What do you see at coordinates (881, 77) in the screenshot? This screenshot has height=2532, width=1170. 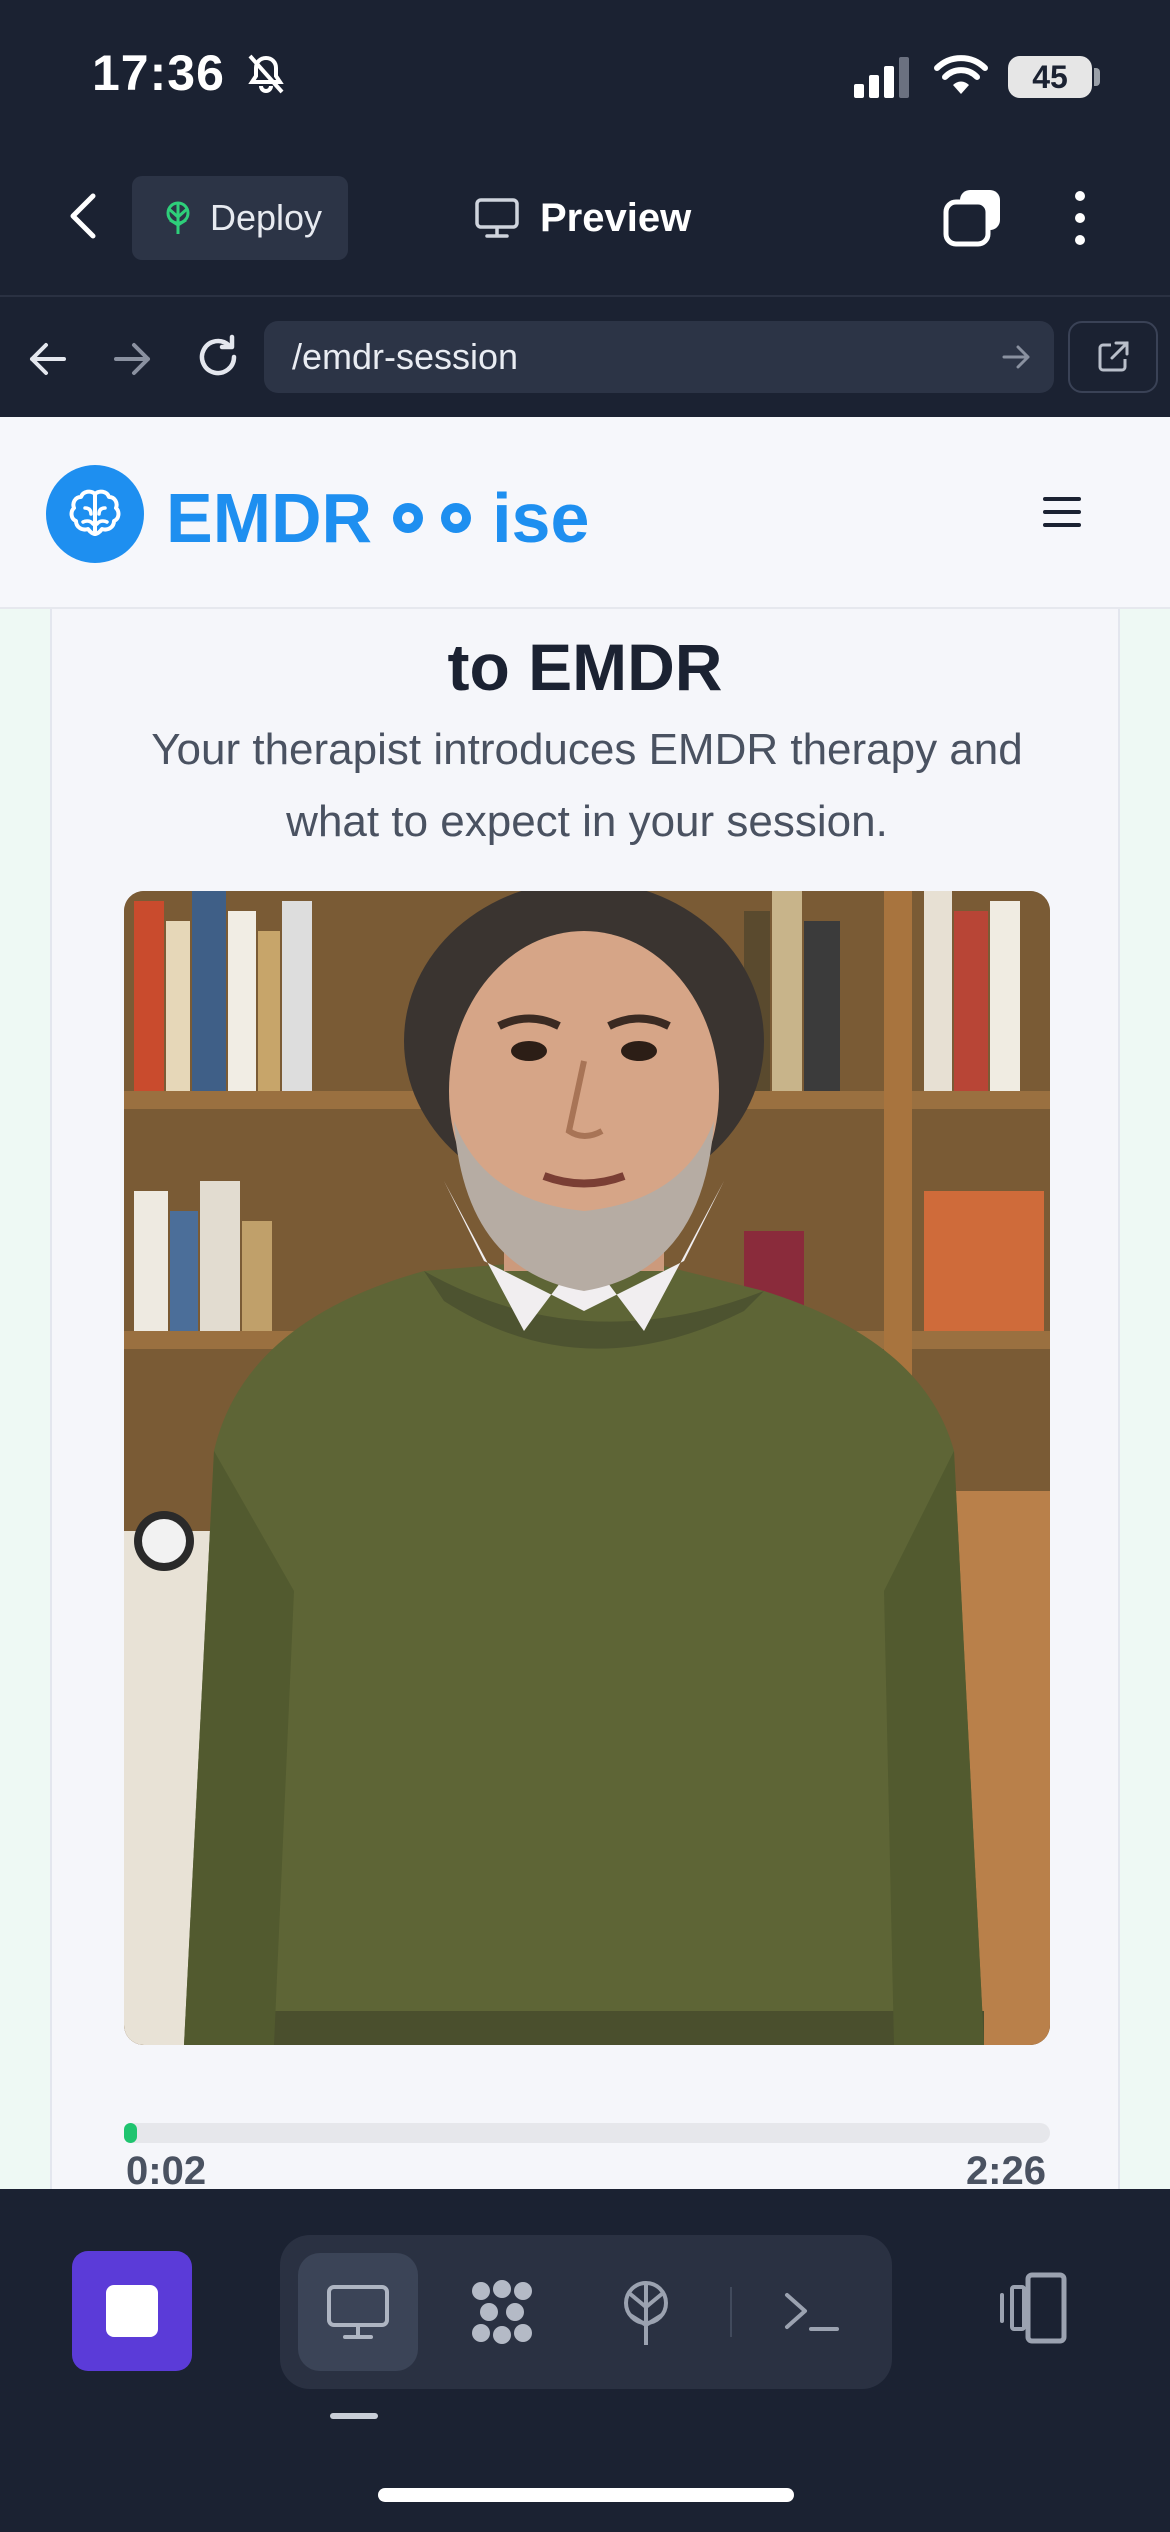 I see `signal-icon` at bounding box center [881, 77].